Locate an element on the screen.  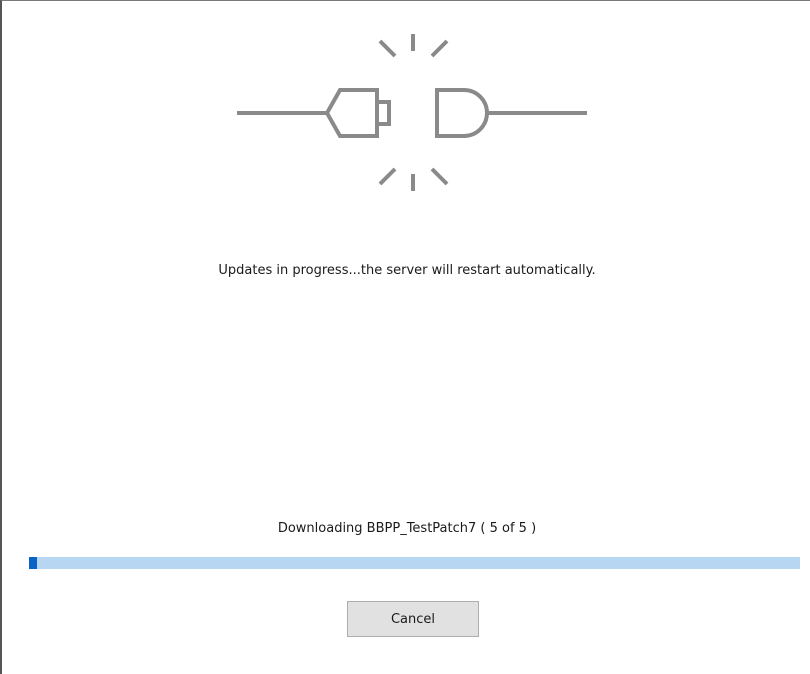
progress-fill is located at coordinates (33, 563).